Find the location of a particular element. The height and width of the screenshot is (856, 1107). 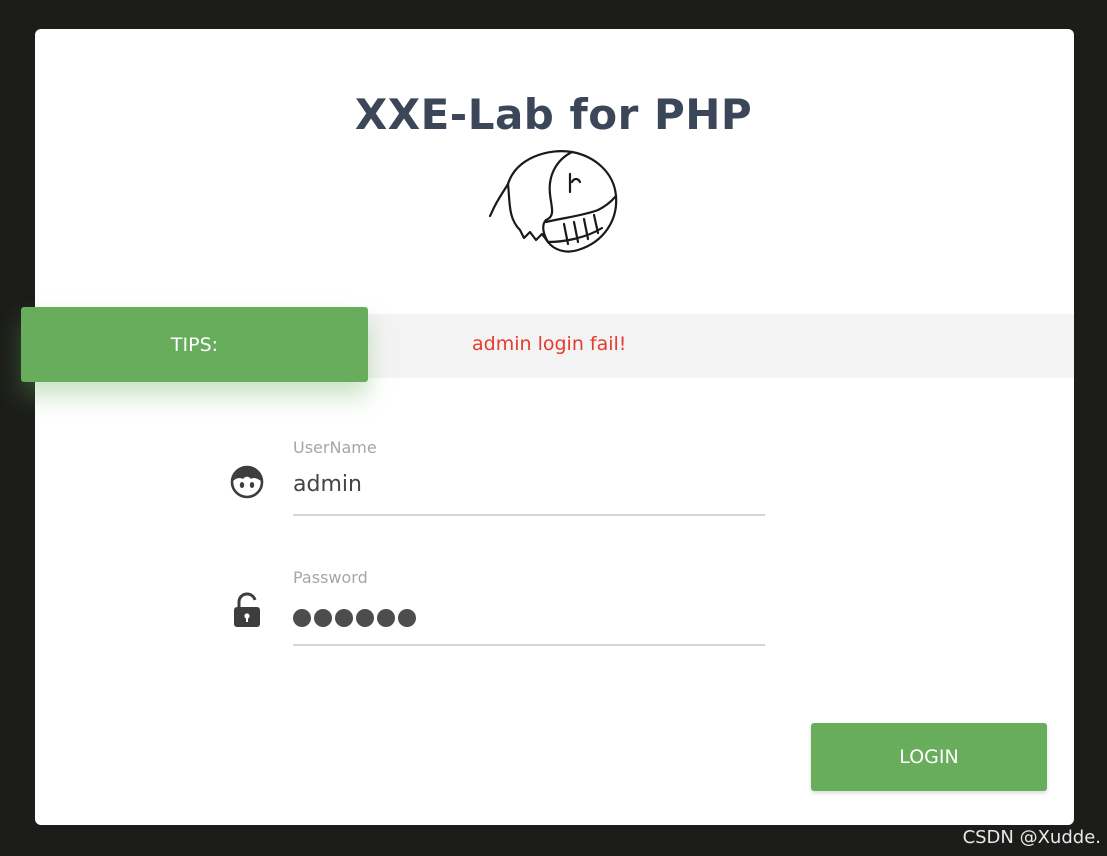

tips-label: TIPS: is located at coordinates (194, 344).